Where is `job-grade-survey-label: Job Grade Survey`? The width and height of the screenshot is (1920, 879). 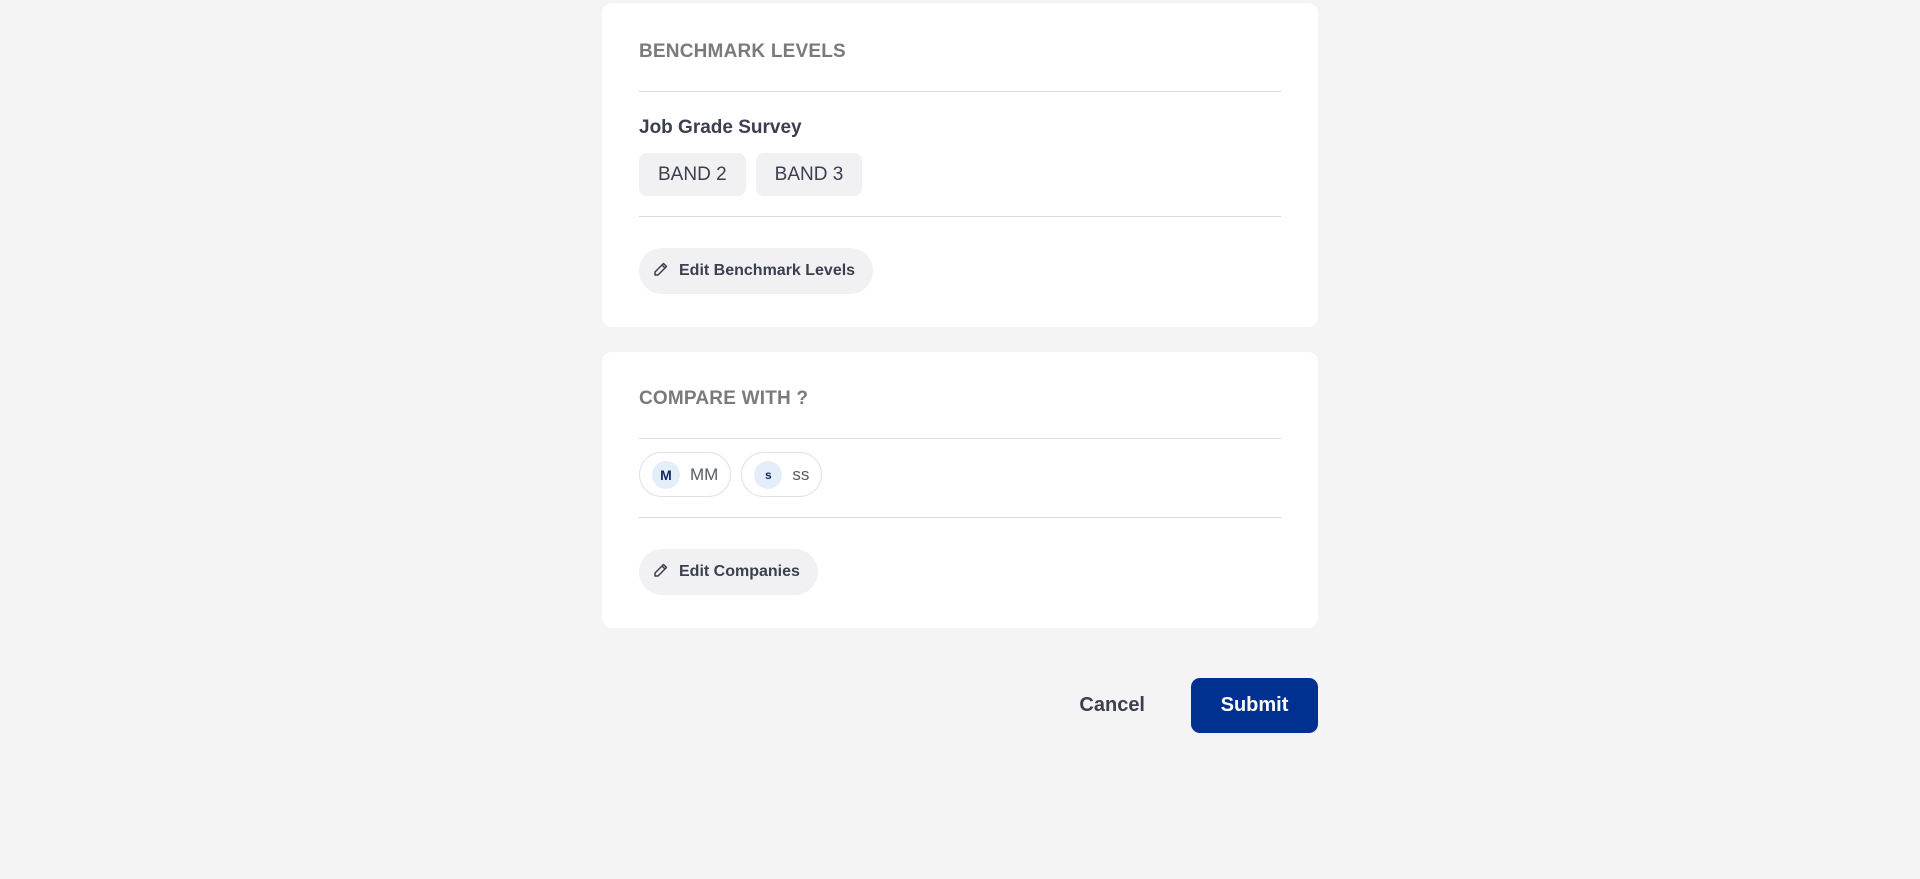
job-grade-survey-label: Job Grade Survey is located at coordinates (720, 127).